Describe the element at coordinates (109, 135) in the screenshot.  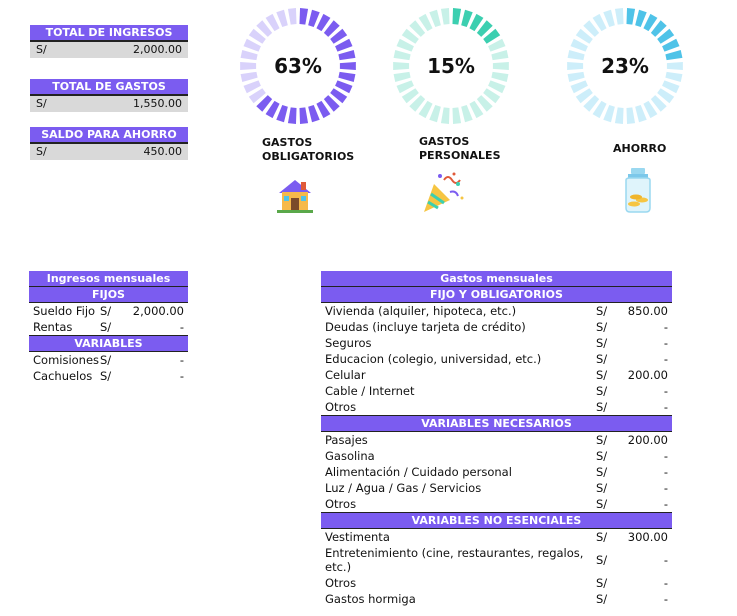
I see `summary-label: SALDO PARA AHORRO` at that location.